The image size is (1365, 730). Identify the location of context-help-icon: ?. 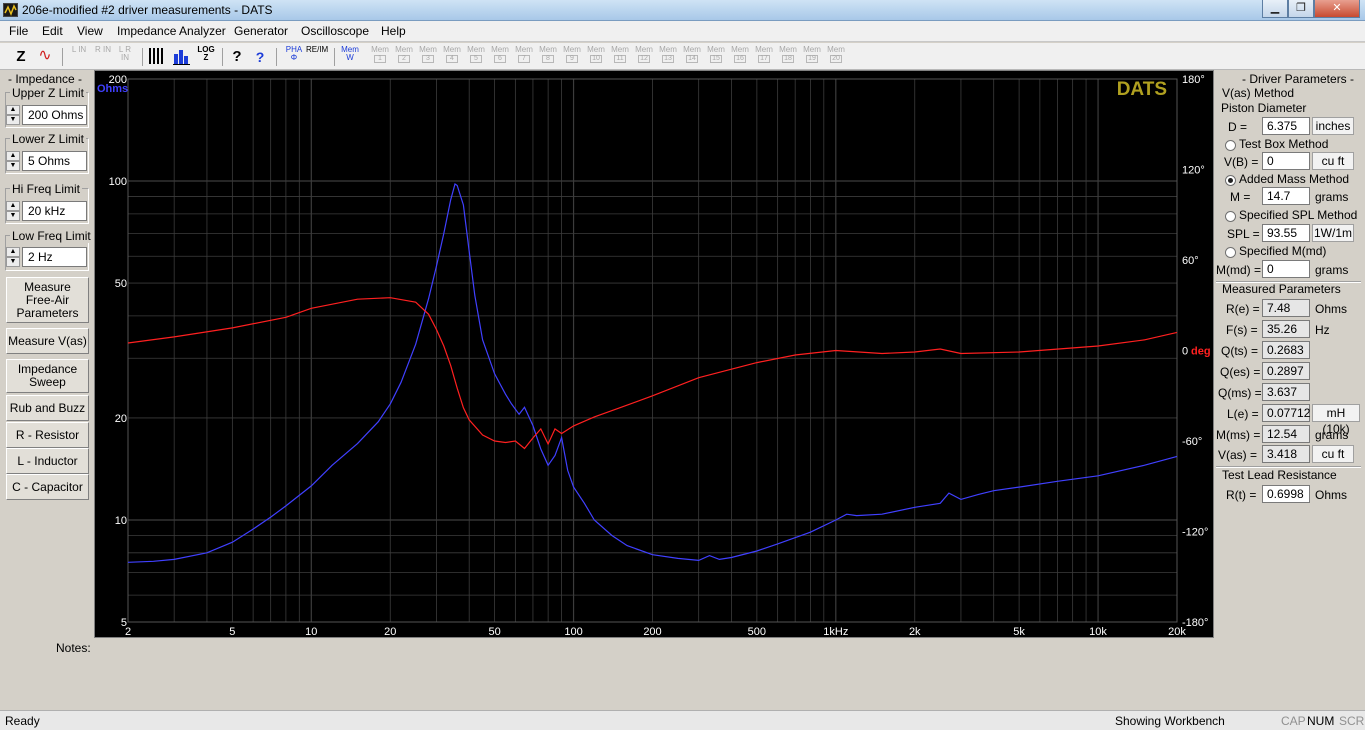
(260, 57).